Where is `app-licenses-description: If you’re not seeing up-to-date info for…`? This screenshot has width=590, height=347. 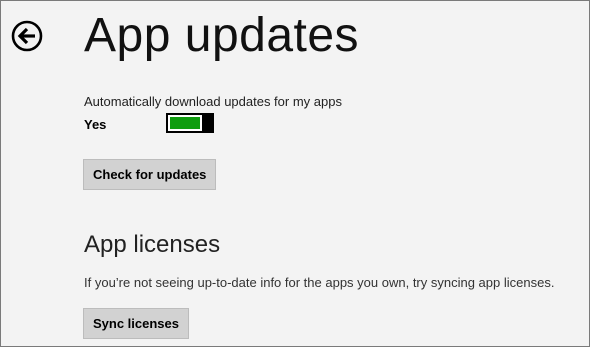
app-licenses-description: If you’re not seeing up-to-date info for… is located at coordinates (319, 282).